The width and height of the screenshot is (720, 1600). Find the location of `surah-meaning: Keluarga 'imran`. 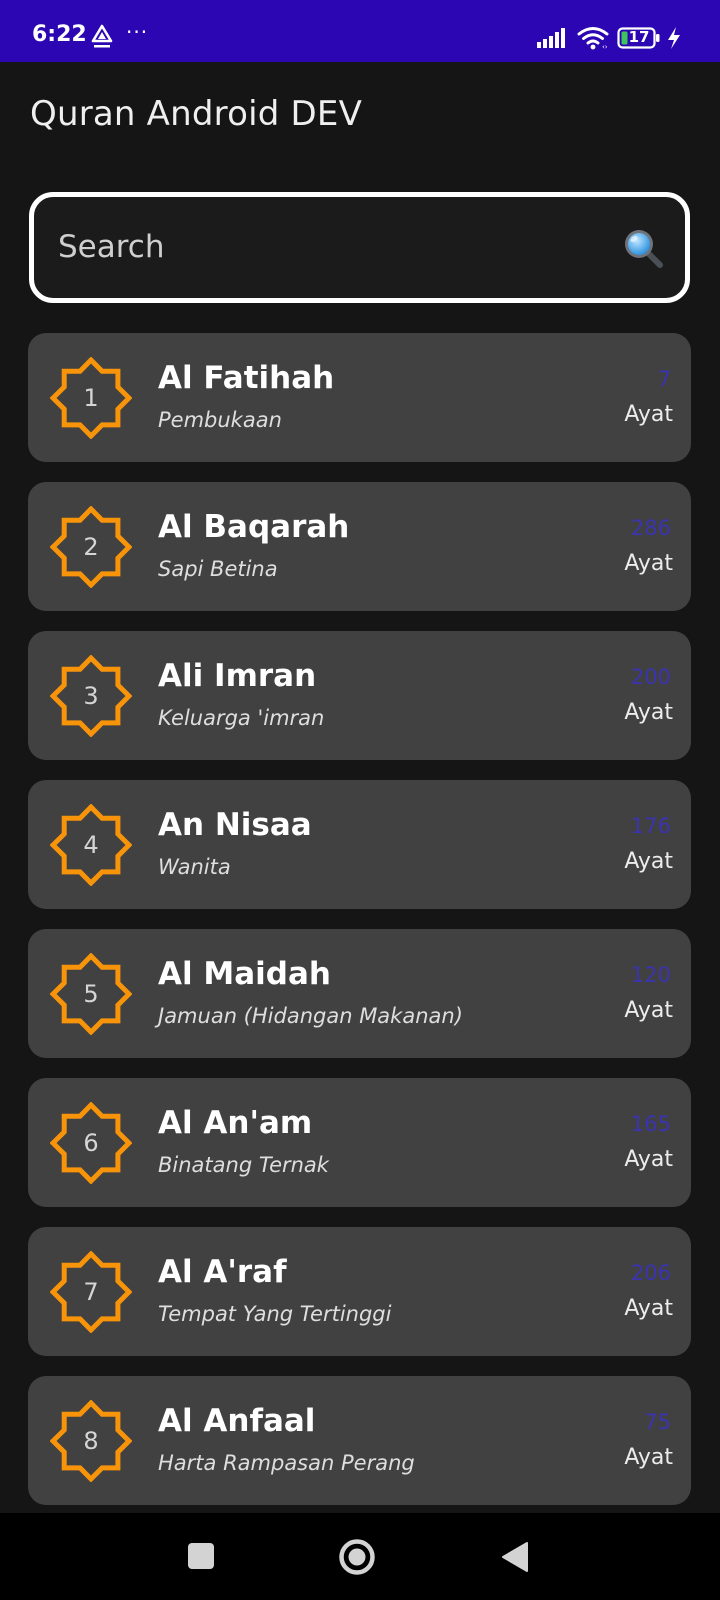

surah-meaning: Keluarga 'imran is located at coordinates (241, 718).